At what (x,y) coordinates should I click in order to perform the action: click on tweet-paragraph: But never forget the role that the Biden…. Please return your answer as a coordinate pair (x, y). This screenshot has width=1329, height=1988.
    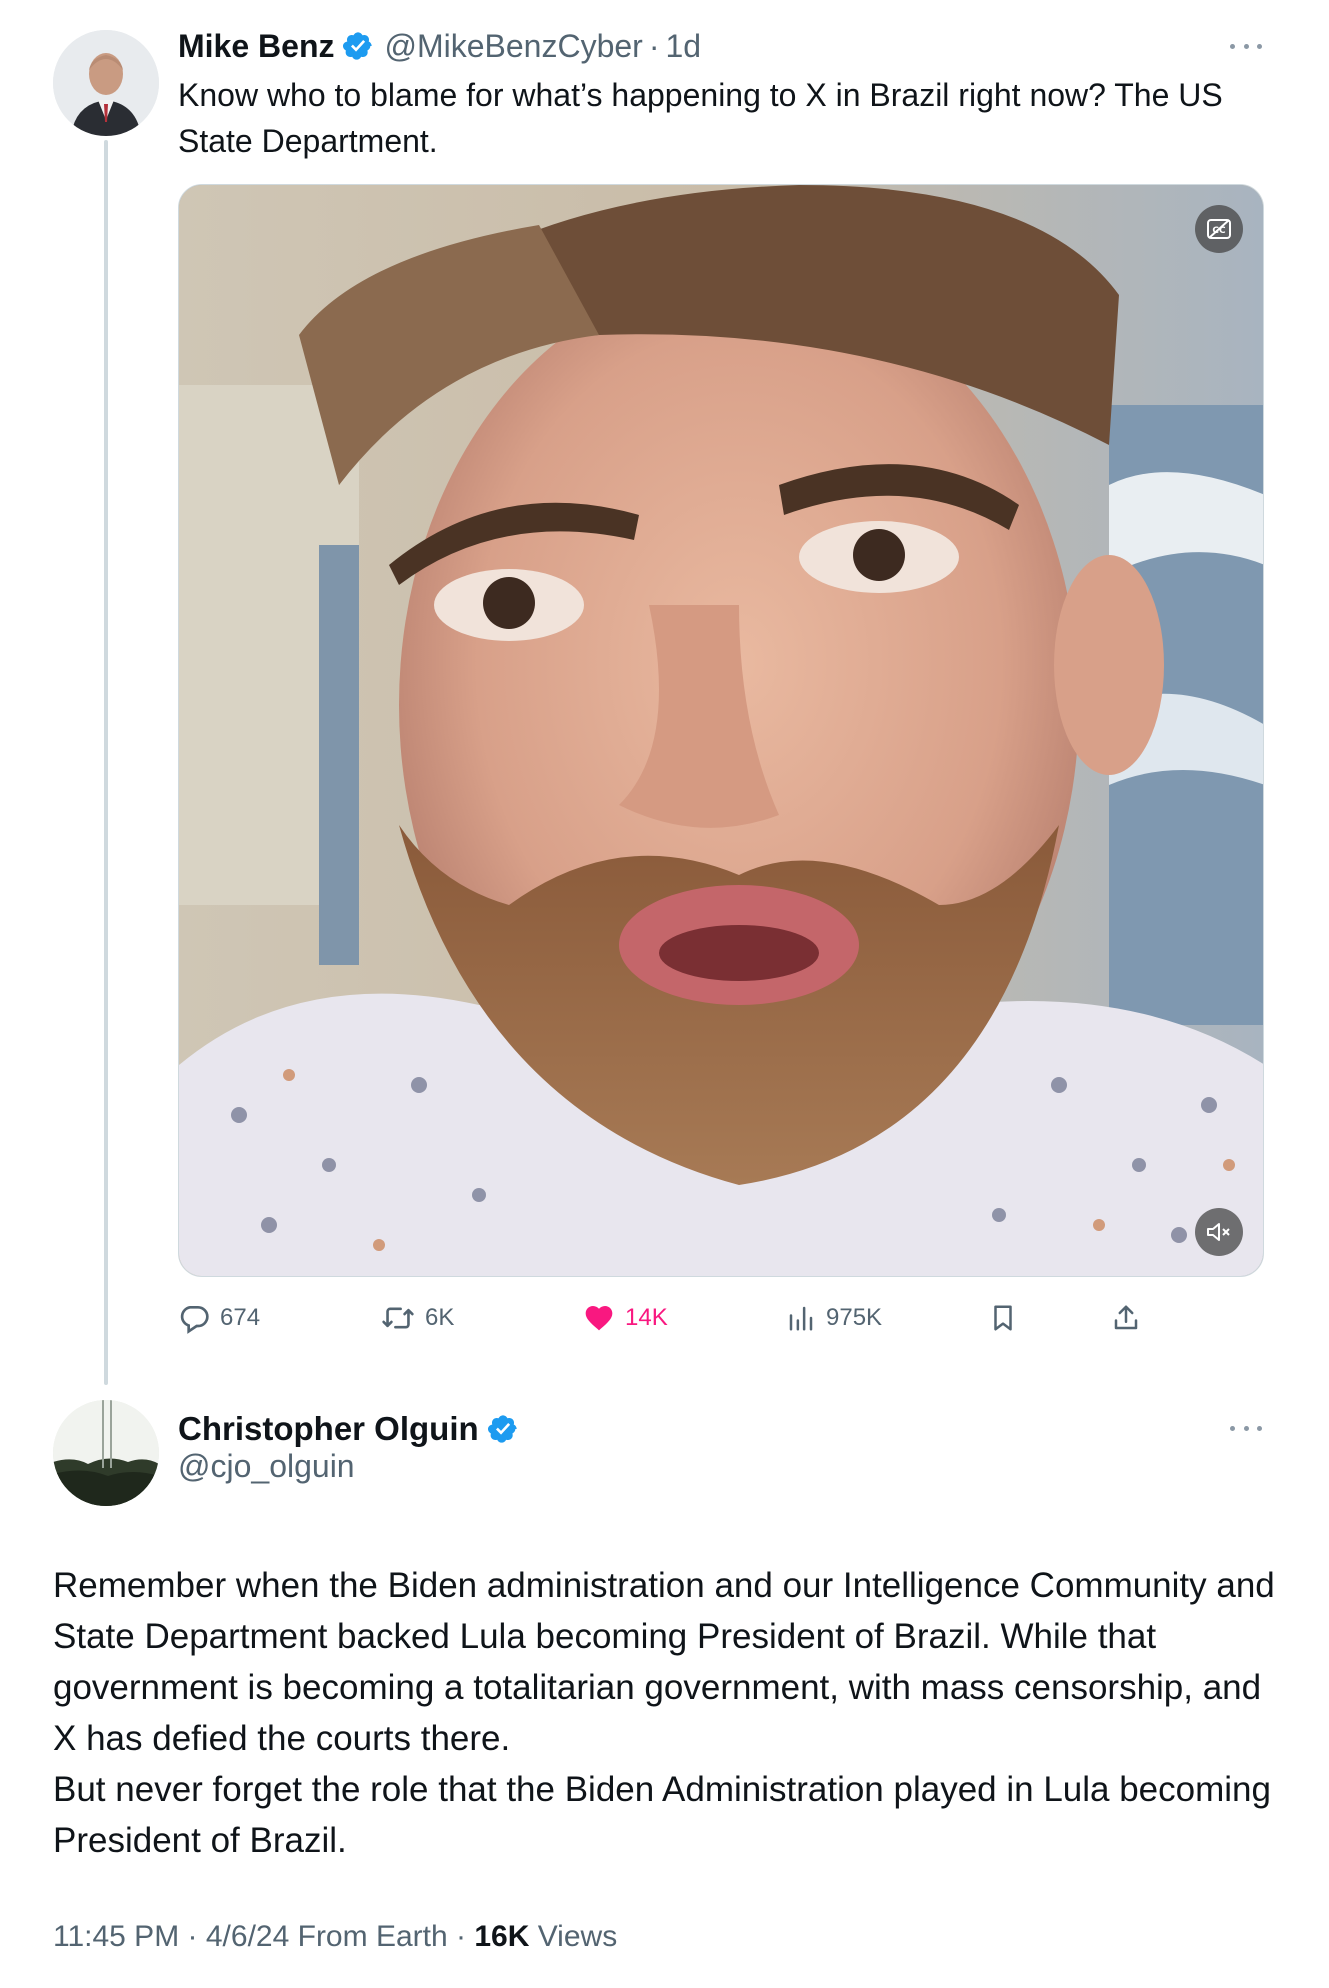
    Looking at the image, I should click on (662, 1815).